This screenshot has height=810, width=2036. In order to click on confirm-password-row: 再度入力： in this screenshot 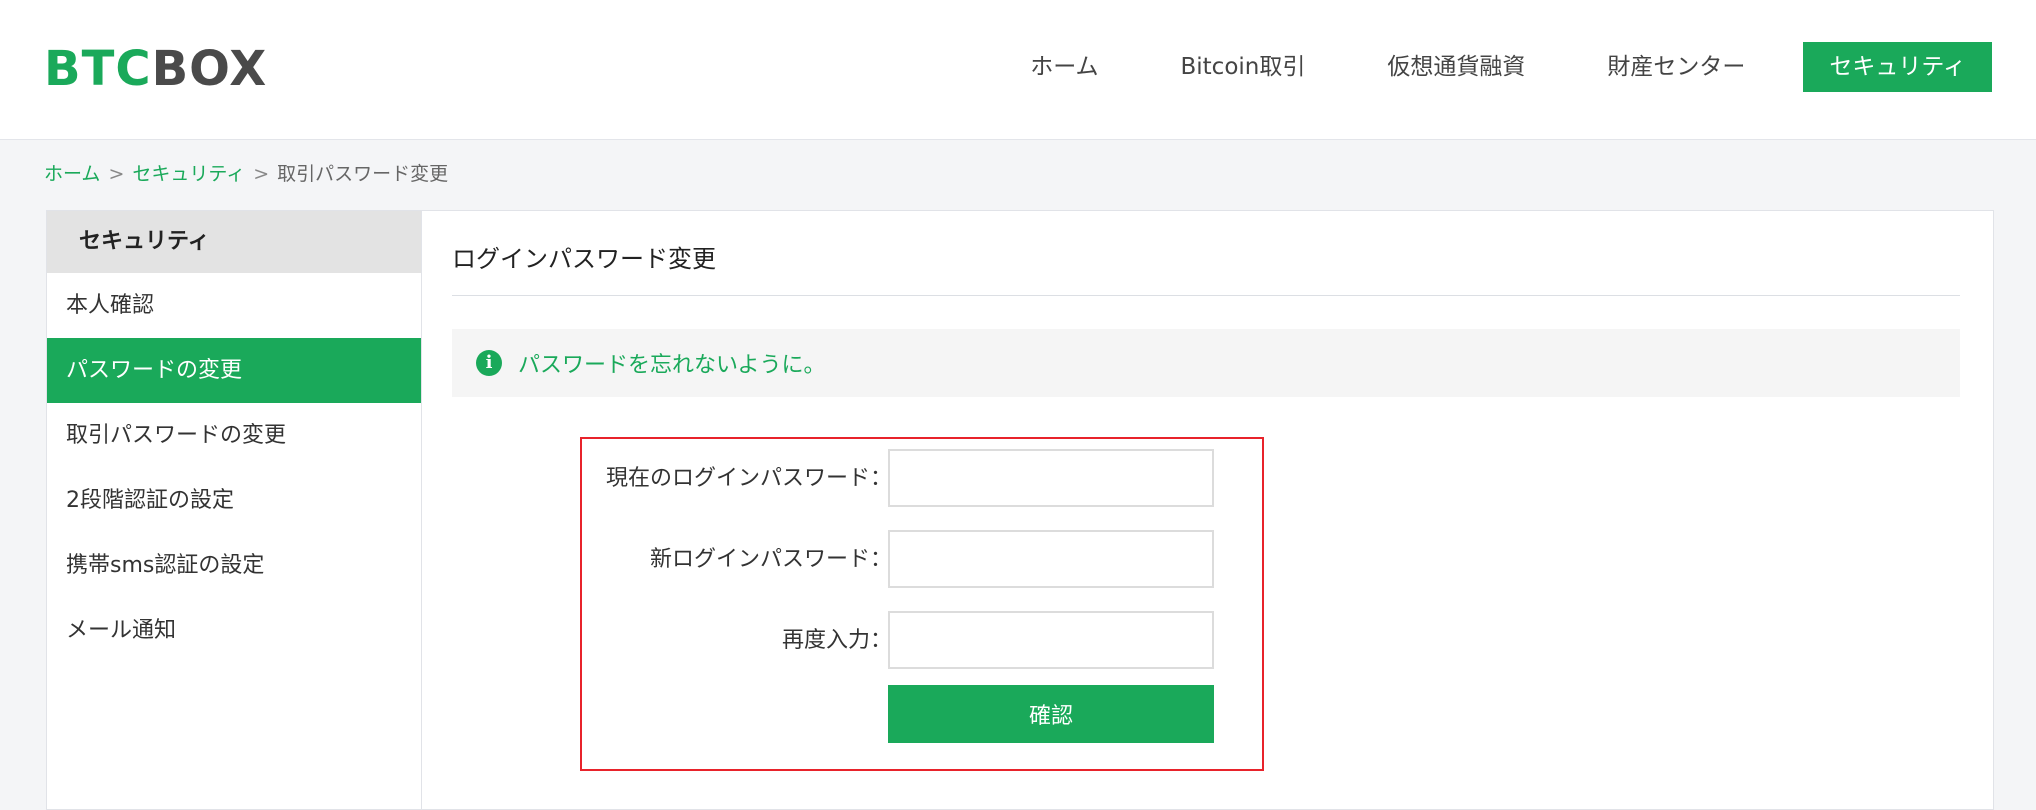, I will do `click(922, 641)`.